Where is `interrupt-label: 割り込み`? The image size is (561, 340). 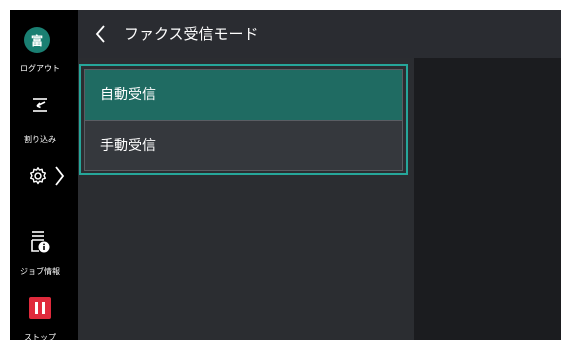 interrupt-label: 割り込み is located at coordinates (40, 139).